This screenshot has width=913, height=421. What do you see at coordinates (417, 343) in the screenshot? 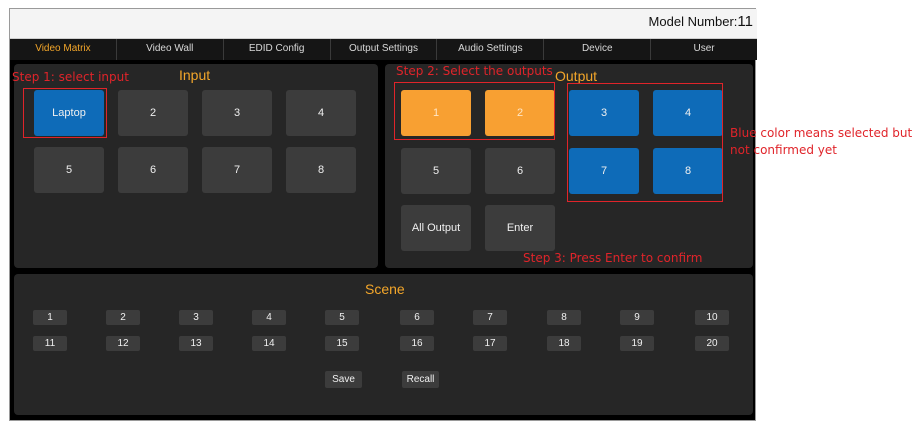
I see `scene-button-16: 16` at bounding box center [417, 343].